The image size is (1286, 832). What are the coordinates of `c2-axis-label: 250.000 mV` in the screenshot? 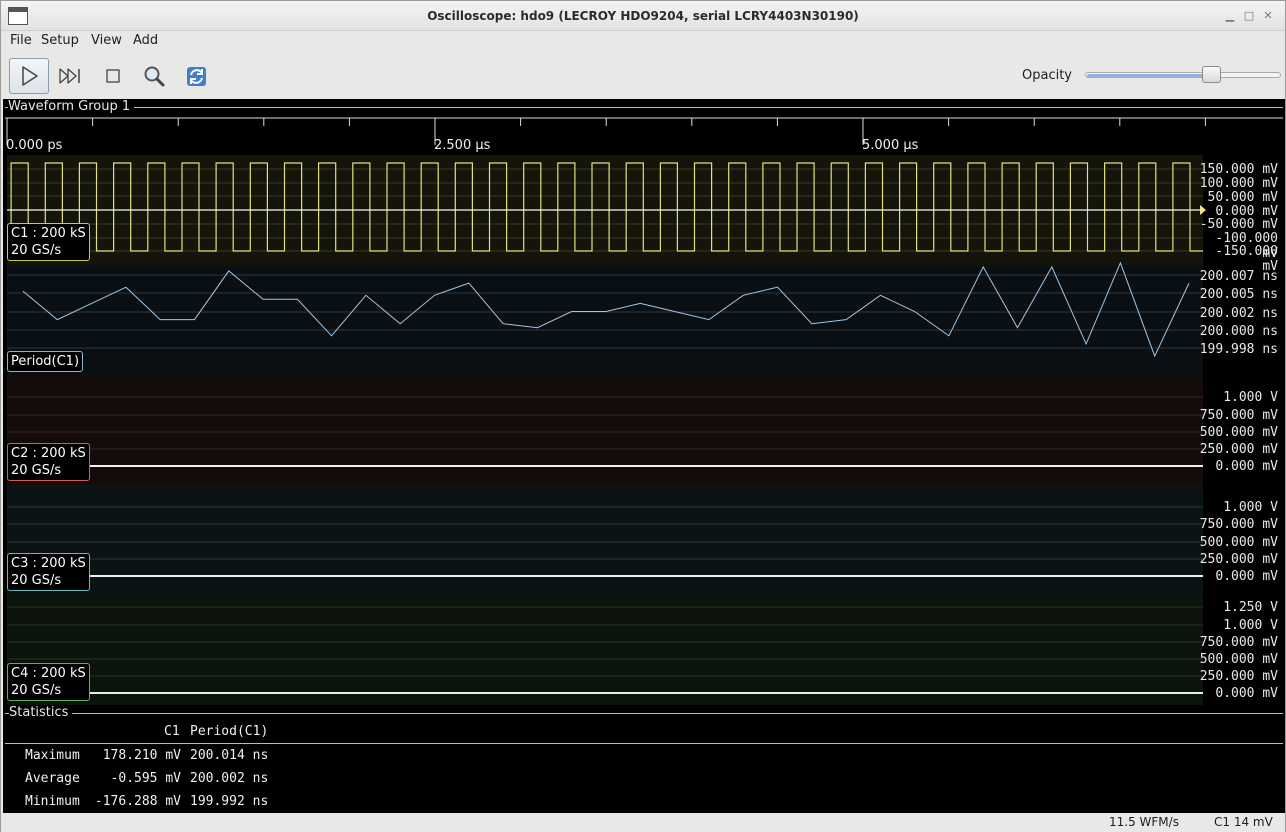 It's located at (1238, 449).